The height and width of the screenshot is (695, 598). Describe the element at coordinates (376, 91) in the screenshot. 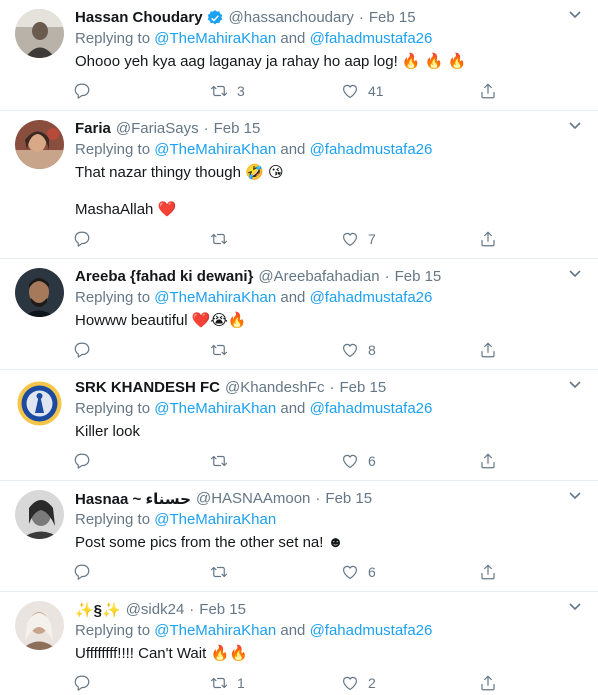

I see `like-count: 41` at that location.